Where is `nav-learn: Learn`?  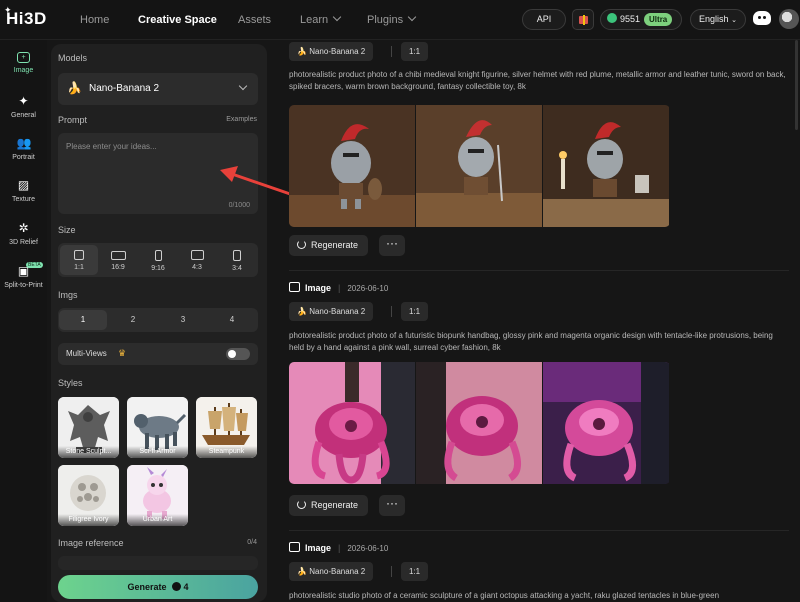 nav-learn: Learn is located at coordinates (321, 20).